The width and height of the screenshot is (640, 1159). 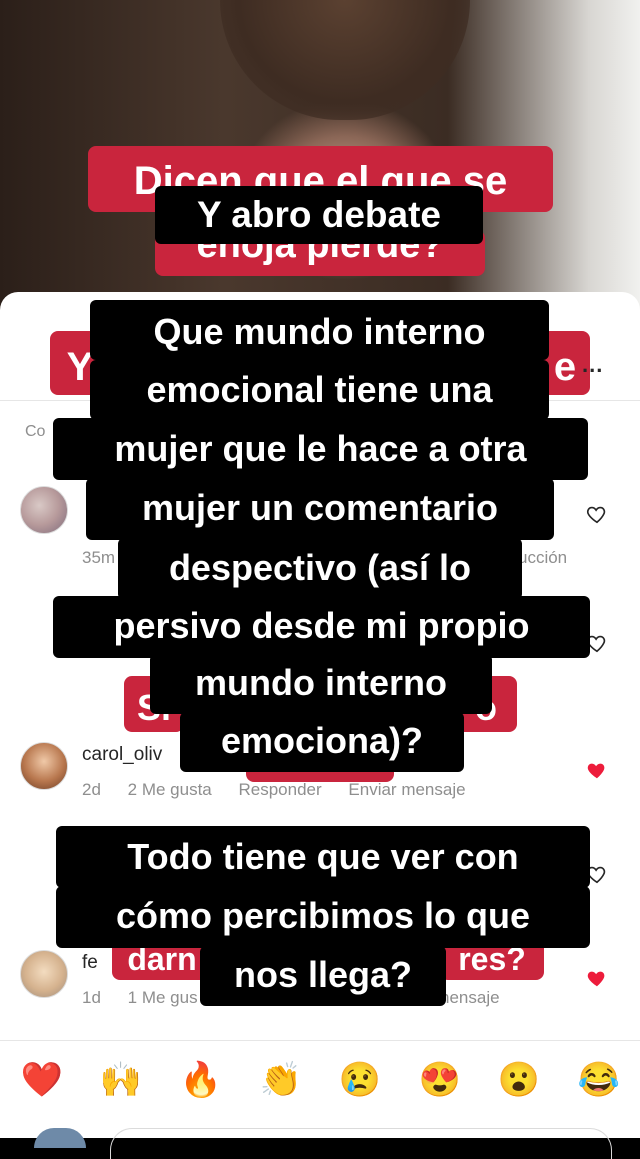 I want to click on comment-meta: 2d 2 Me gusta Responder Enviar mensaje, so click(x=285, y=790).